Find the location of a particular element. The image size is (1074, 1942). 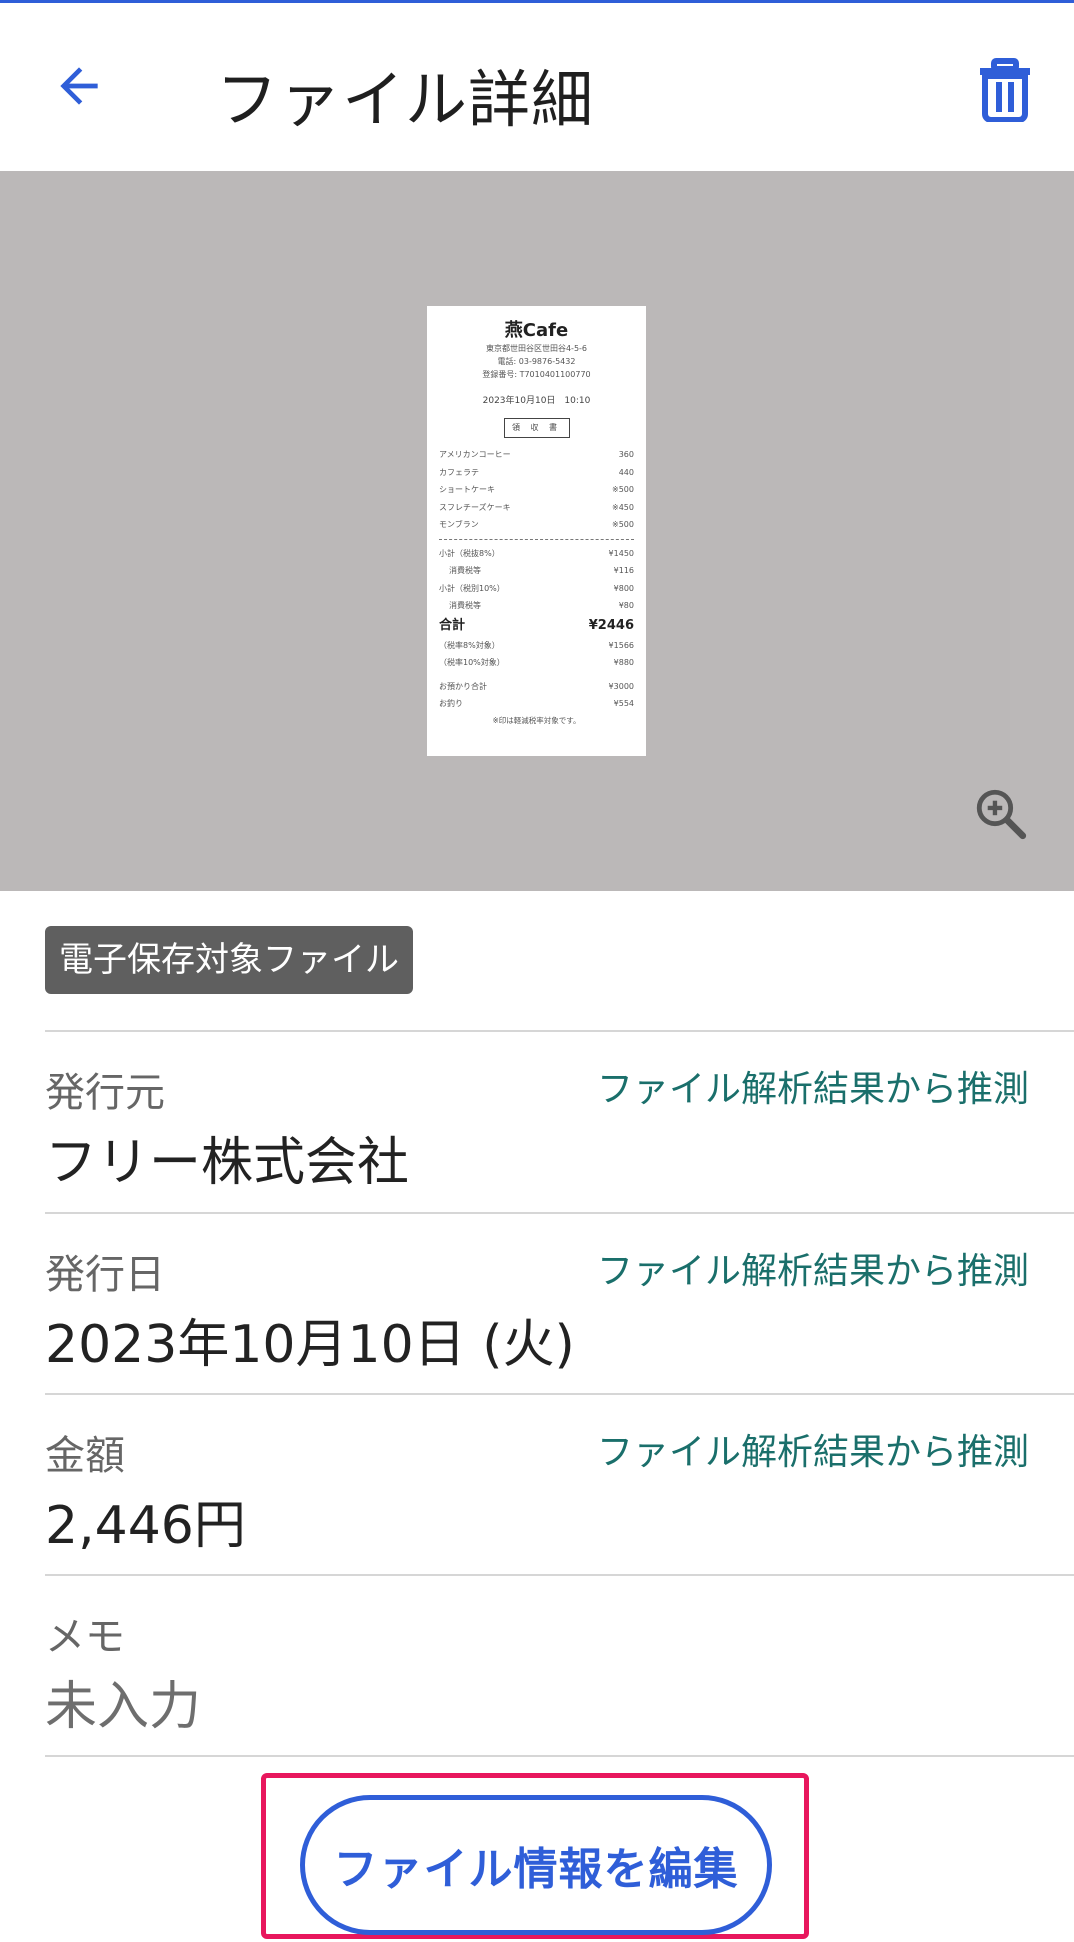

receipt-breakdown: （税率10%対象） ¥880 is located at coordinates (536, 662).